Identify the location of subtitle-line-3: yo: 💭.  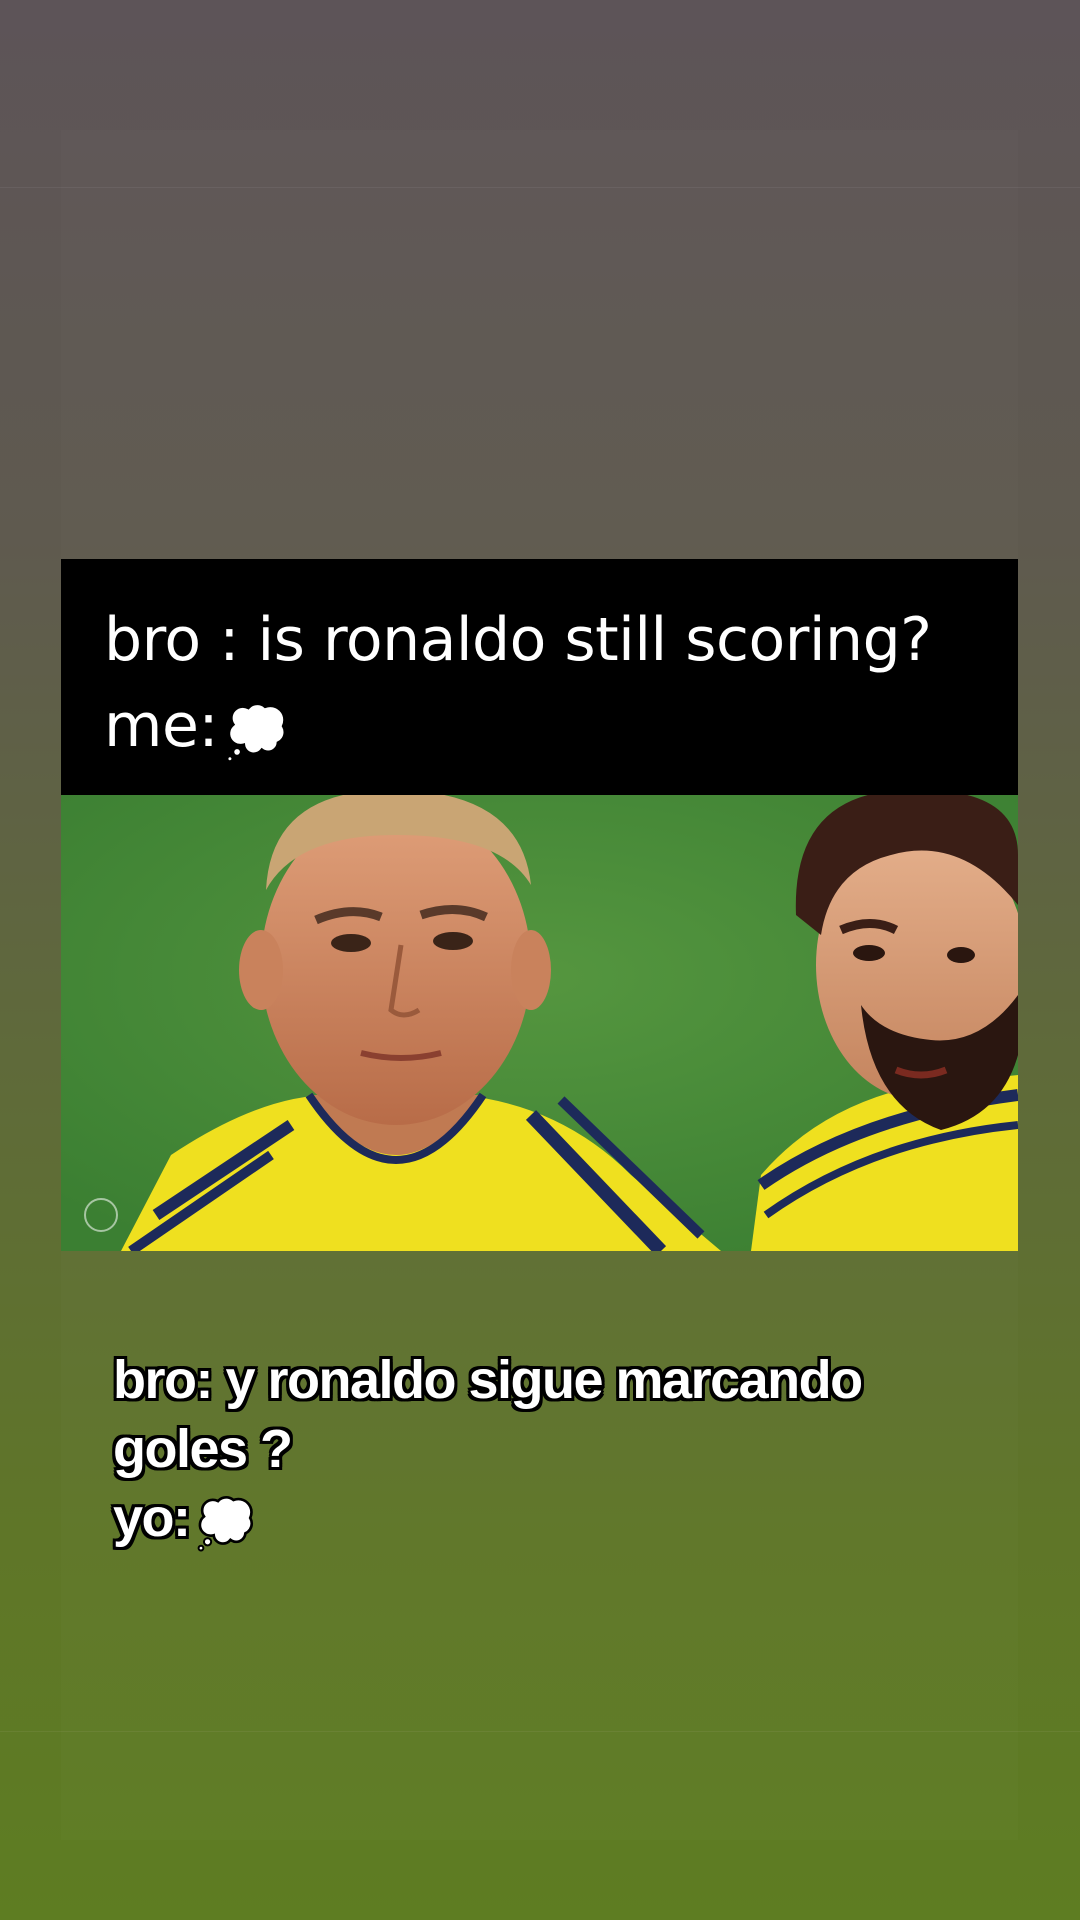
(184, 1519).